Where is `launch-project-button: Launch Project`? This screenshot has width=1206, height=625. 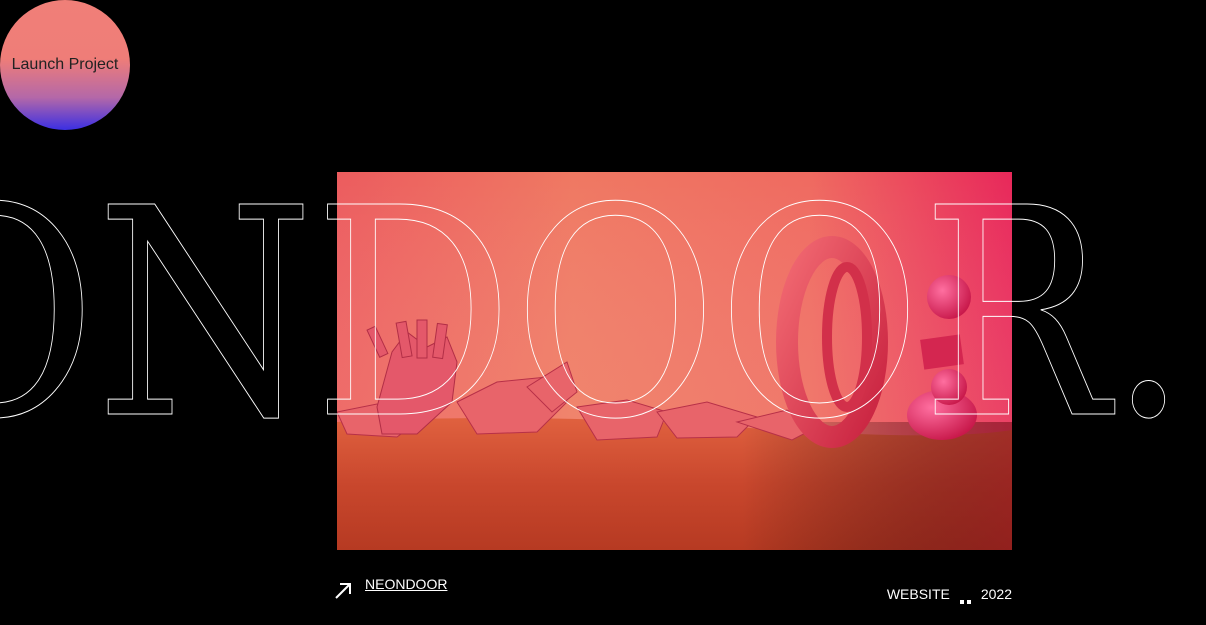
launch-project-button: Launch Project is located at coordinates (65, 65).